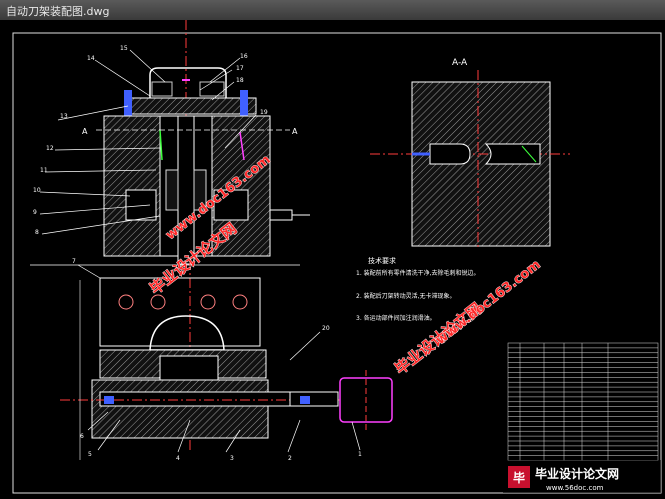 The image size is (665, 499). I want to click on title-bar: 自动刀架装配图.dwg, so click(332, 10).